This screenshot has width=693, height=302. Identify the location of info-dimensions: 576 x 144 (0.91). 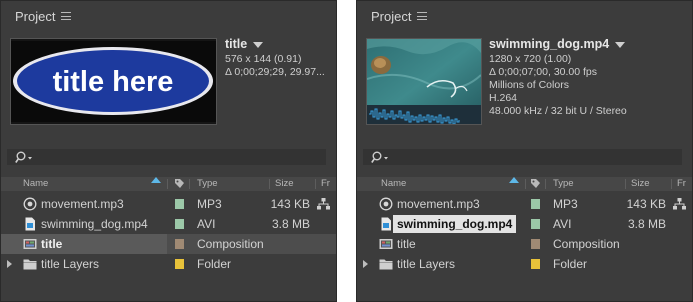
(263, 59).